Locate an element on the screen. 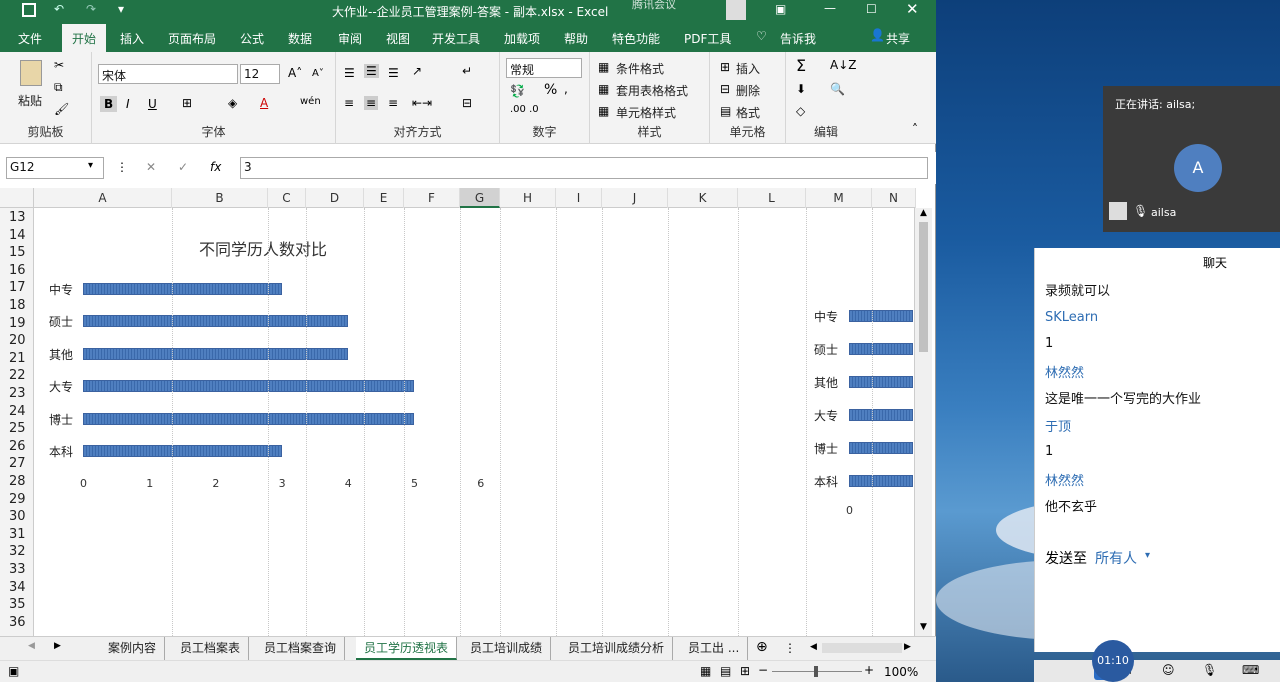  sheet-tab: 员工档案表 is located at coordinates (211, 648).